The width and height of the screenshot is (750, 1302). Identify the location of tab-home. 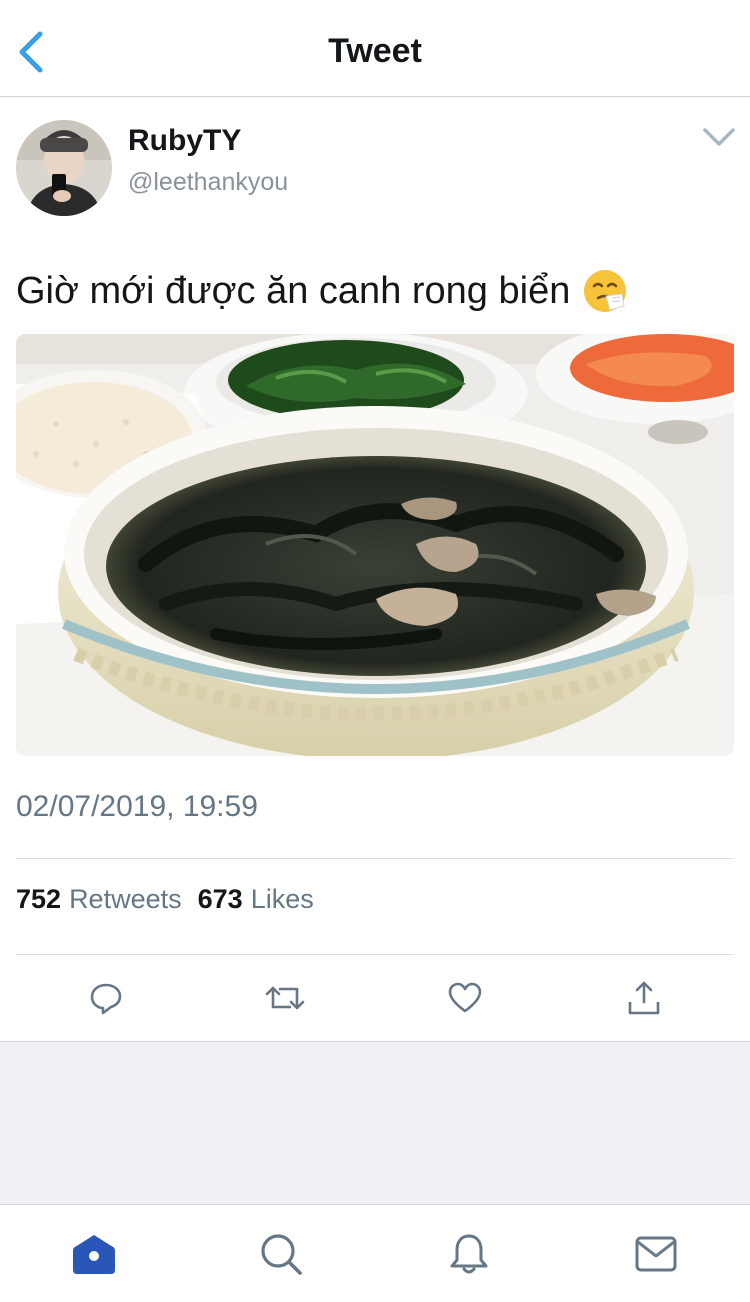
(94, 1254).